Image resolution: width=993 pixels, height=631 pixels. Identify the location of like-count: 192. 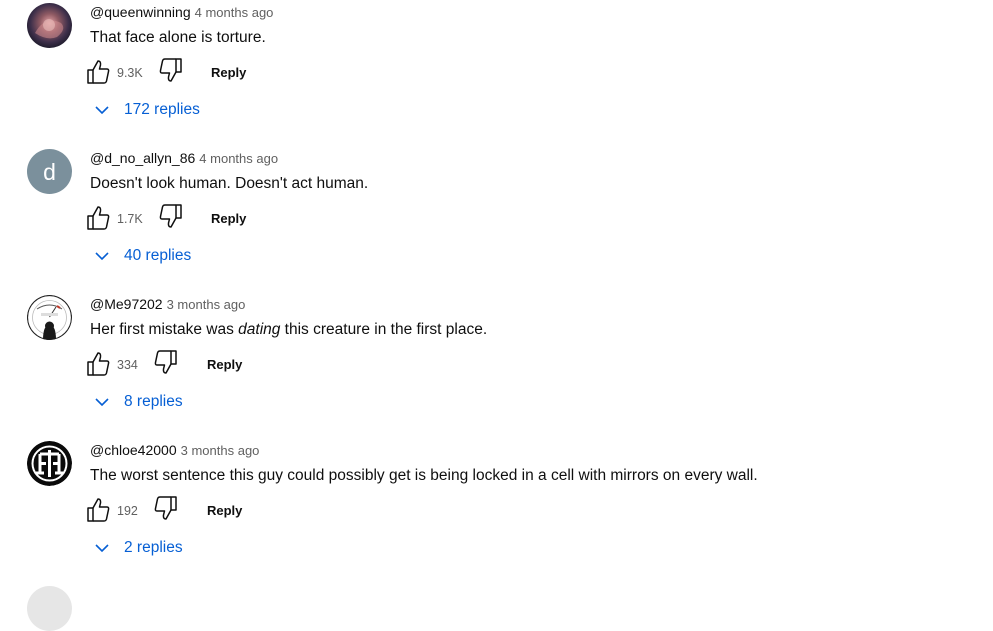
(127, 511).